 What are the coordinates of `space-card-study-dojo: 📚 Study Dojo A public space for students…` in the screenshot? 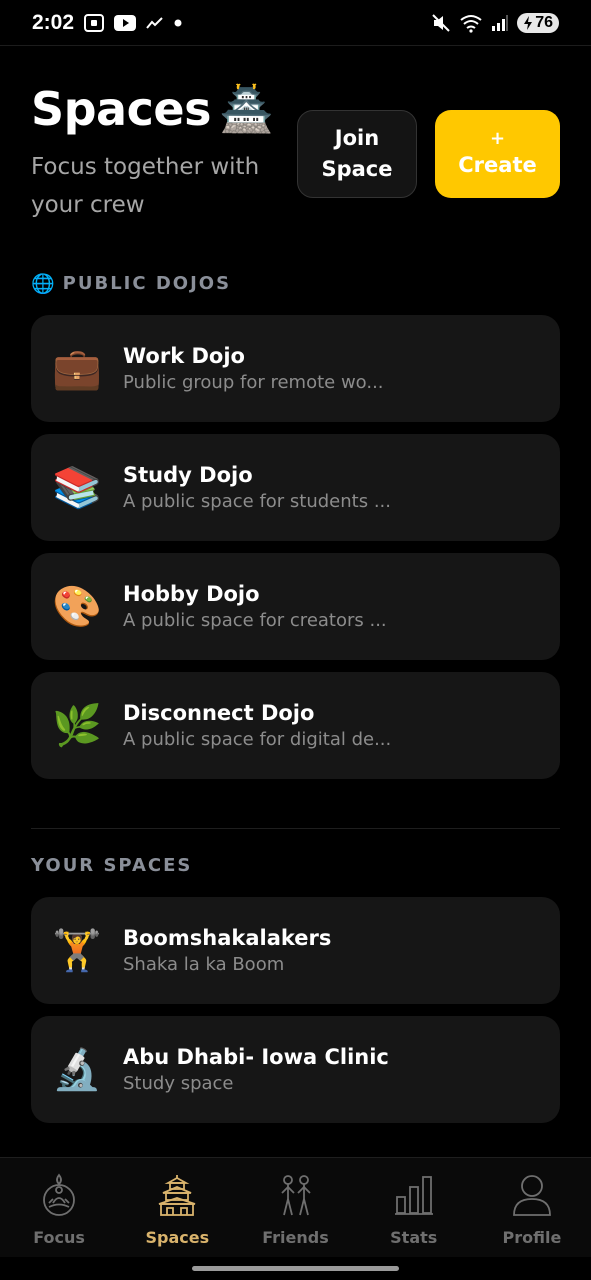 It's located at (295, 487).